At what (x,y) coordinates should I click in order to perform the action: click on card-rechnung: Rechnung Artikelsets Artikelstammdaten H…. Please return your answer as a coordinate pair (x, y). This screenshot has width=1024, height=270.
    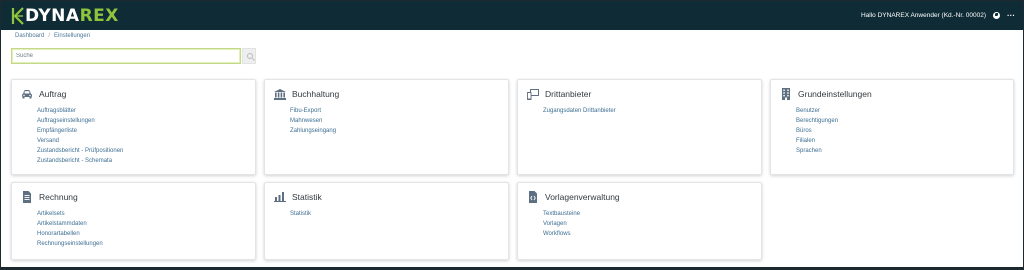
    Looking at the image, I should click on (133, 221).